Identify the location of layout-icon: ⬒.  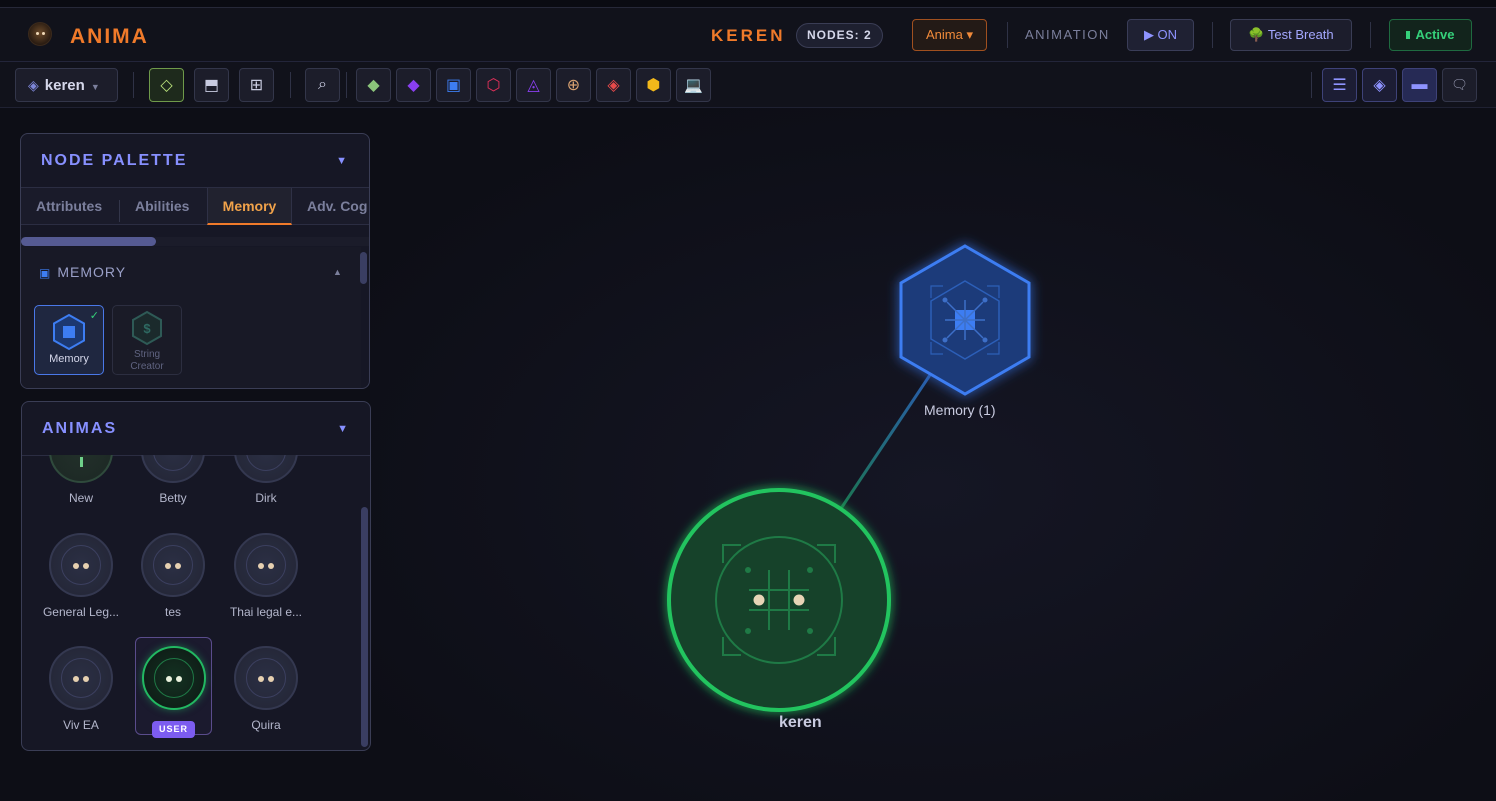
(211, 85).